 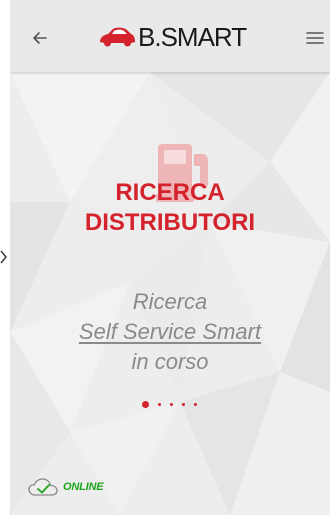 I want to click on chevron-right-icon, so click(x=4, y=257).